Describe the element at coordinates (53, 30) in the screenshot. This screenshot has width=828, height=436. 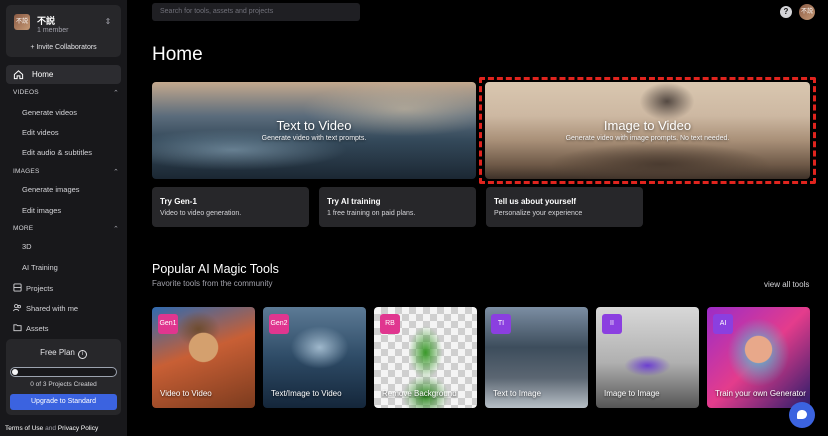
I see `workspace-members: 1 member` at that location.